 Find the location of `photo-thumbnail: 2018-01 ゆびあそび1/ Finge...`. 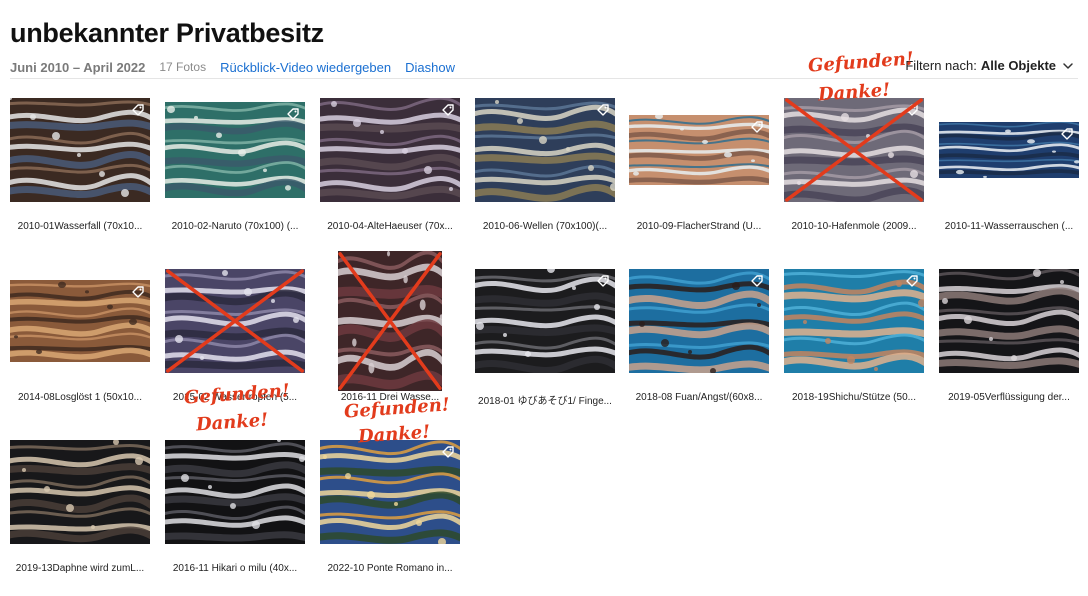

photo-thumbnail: 2018-01 ゆびあそび1/ Finge... is located at coordinates (545, 331).